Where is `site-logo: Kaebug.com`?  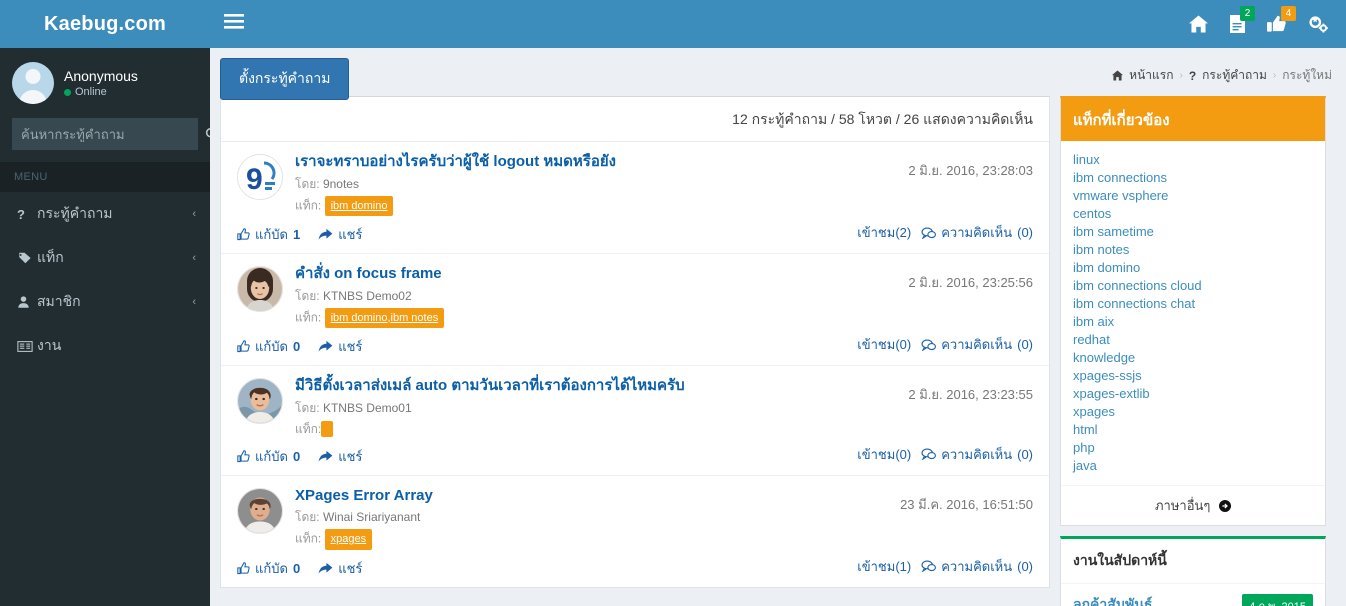 site-logo: Kaebug.com is located at coordinates (105, 24).